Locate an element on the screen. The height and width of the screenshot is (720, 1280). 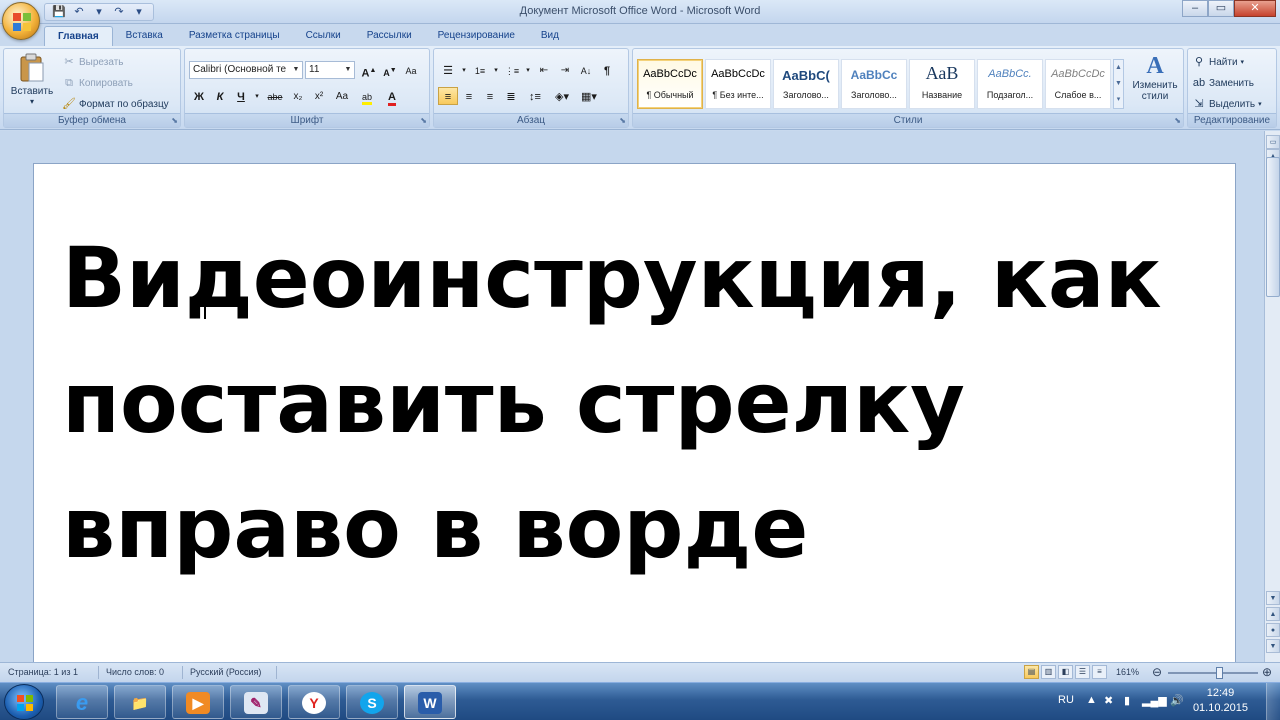
show-desktop-button is located at coordinates (1273, 701).